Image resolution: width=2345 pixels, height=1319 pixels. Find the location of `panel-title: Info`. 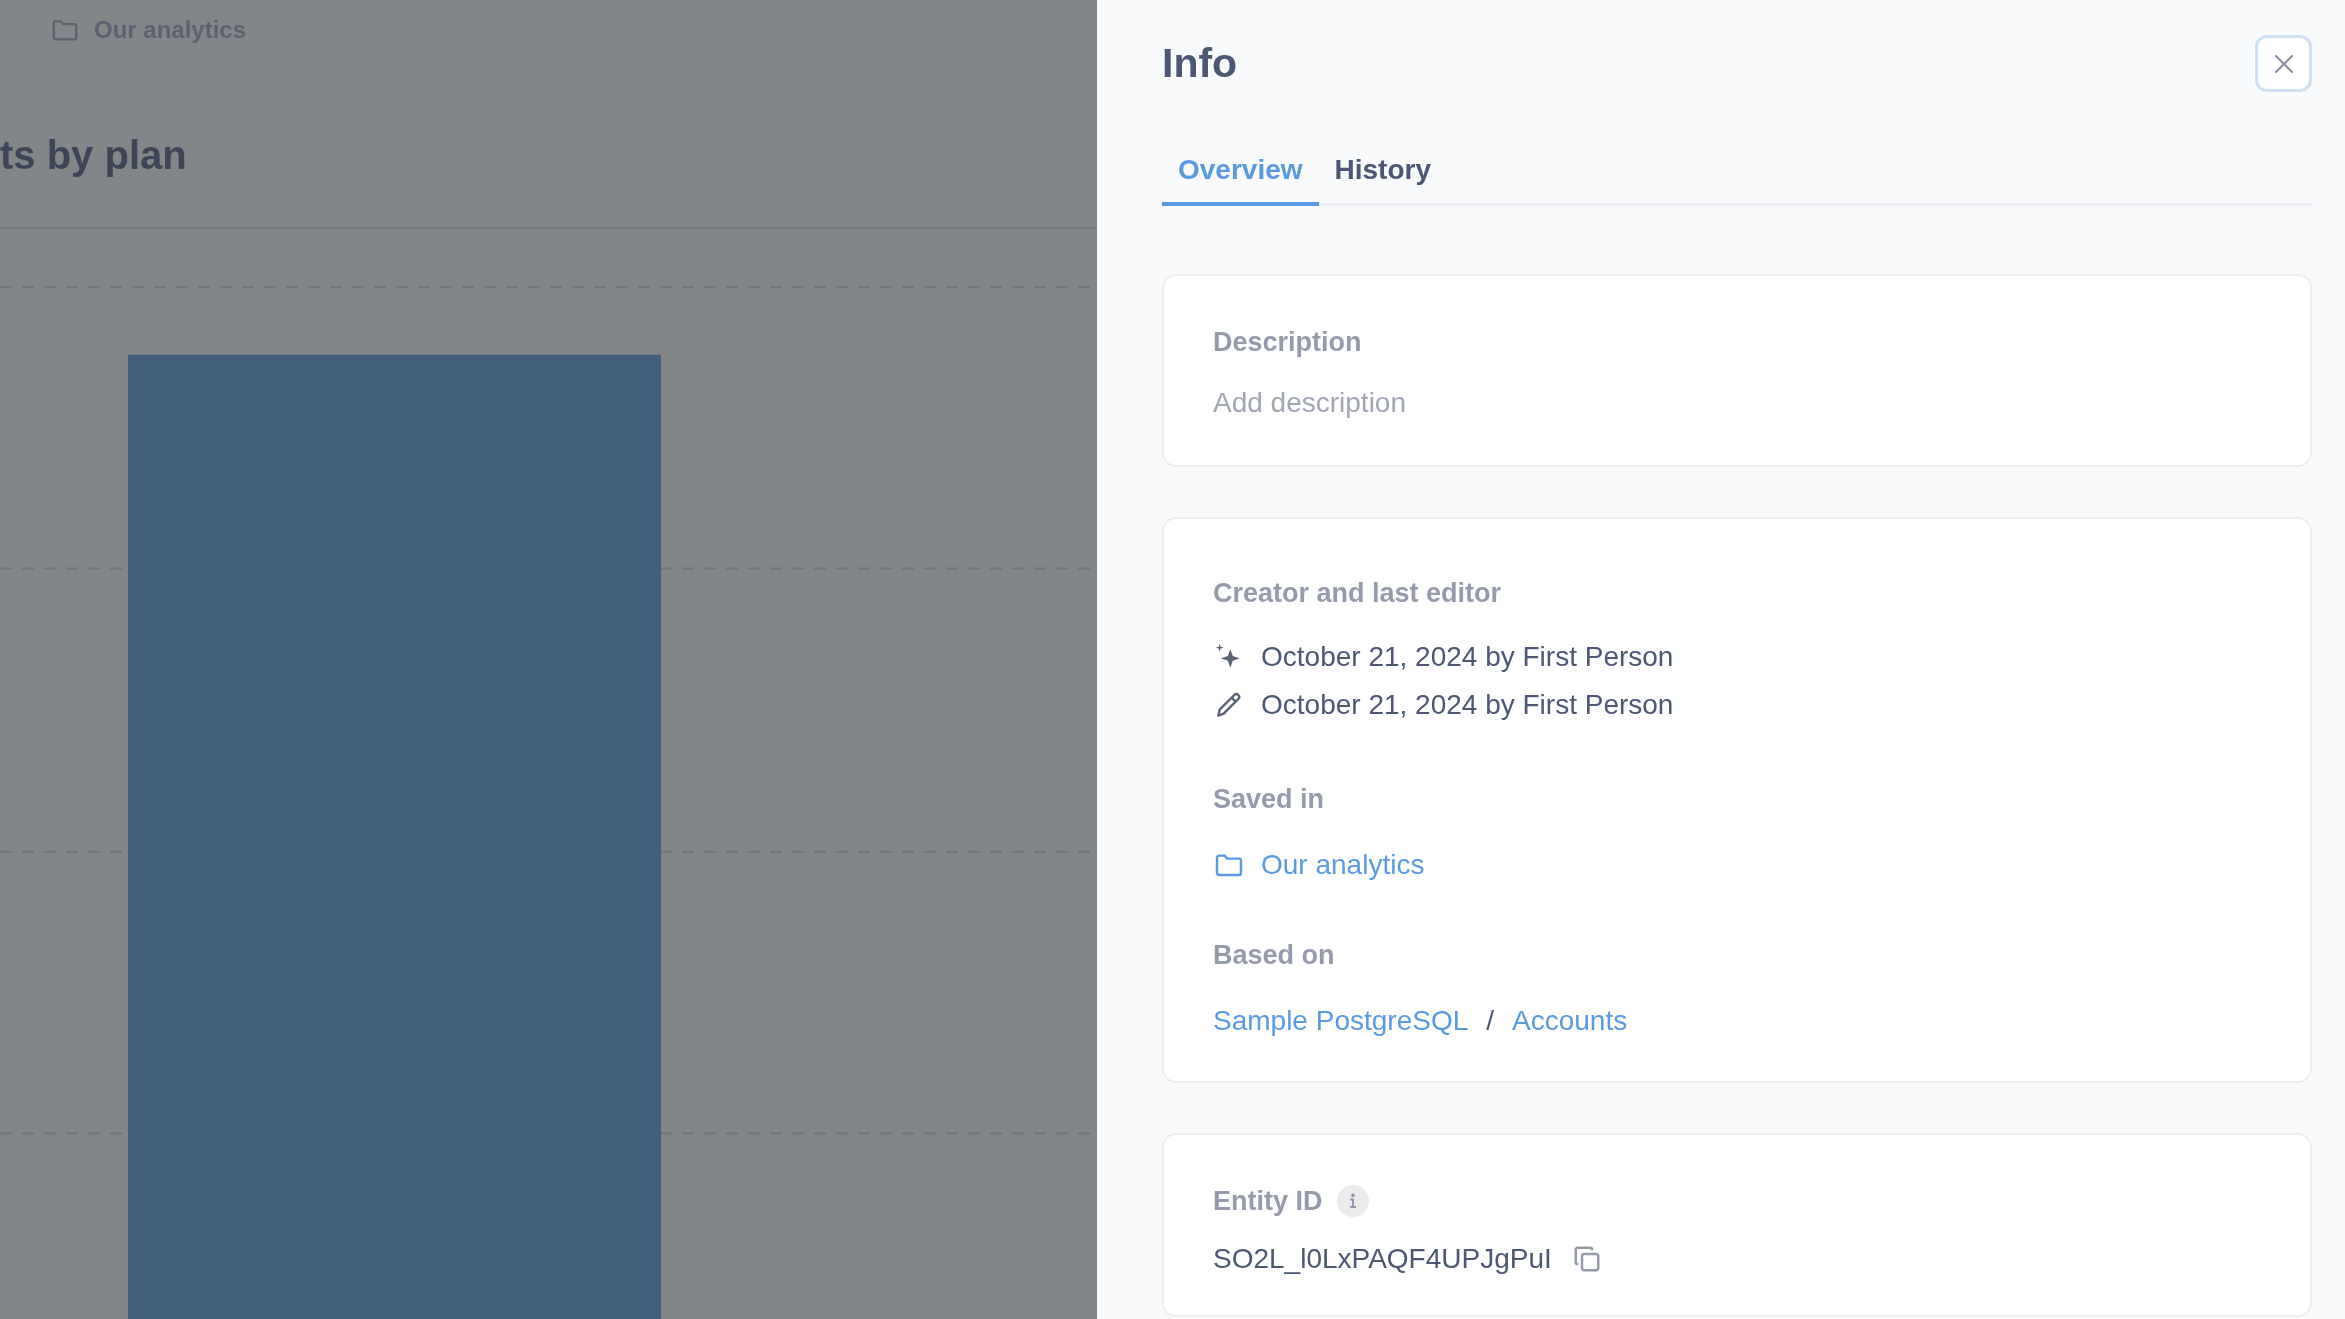

panel-title: Info is located at coordinates (1200, 63).